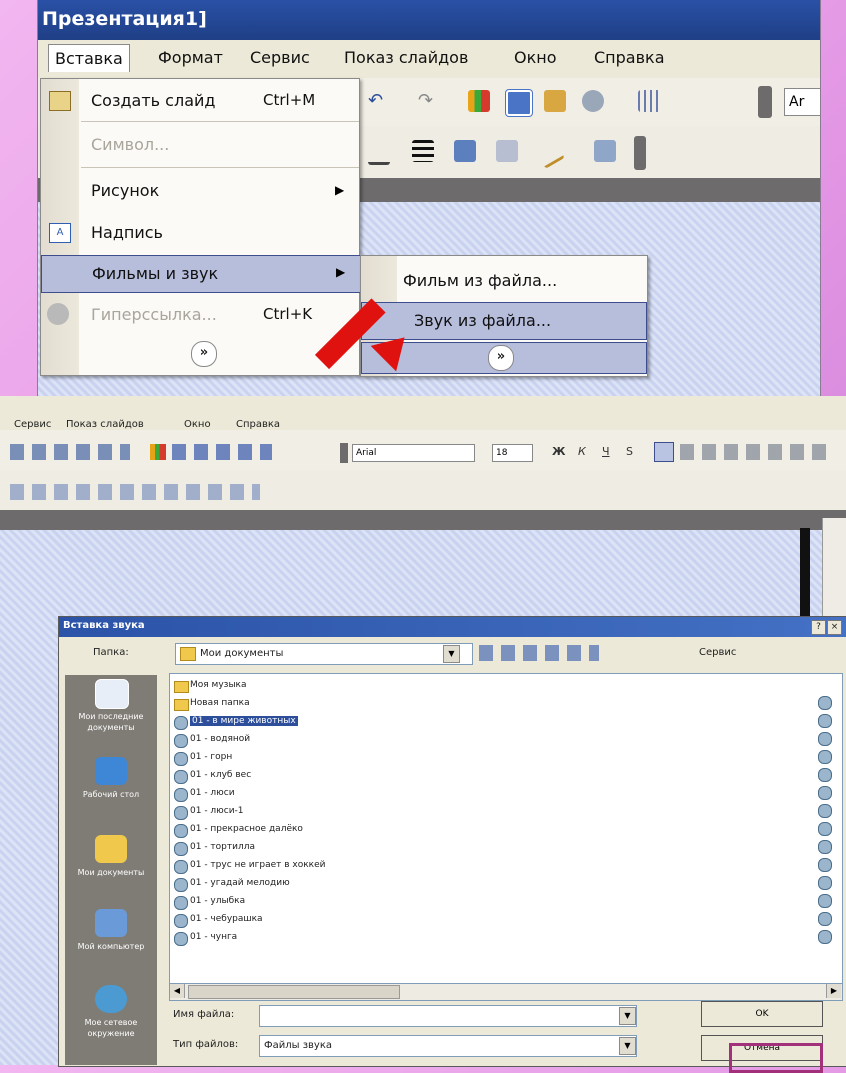 This screenshot has width=846, height=1073. What do you see at coordinates (89, 58) in the screenshot?
I see `menu-insert: Вставка` at bounding box center [89, 58].